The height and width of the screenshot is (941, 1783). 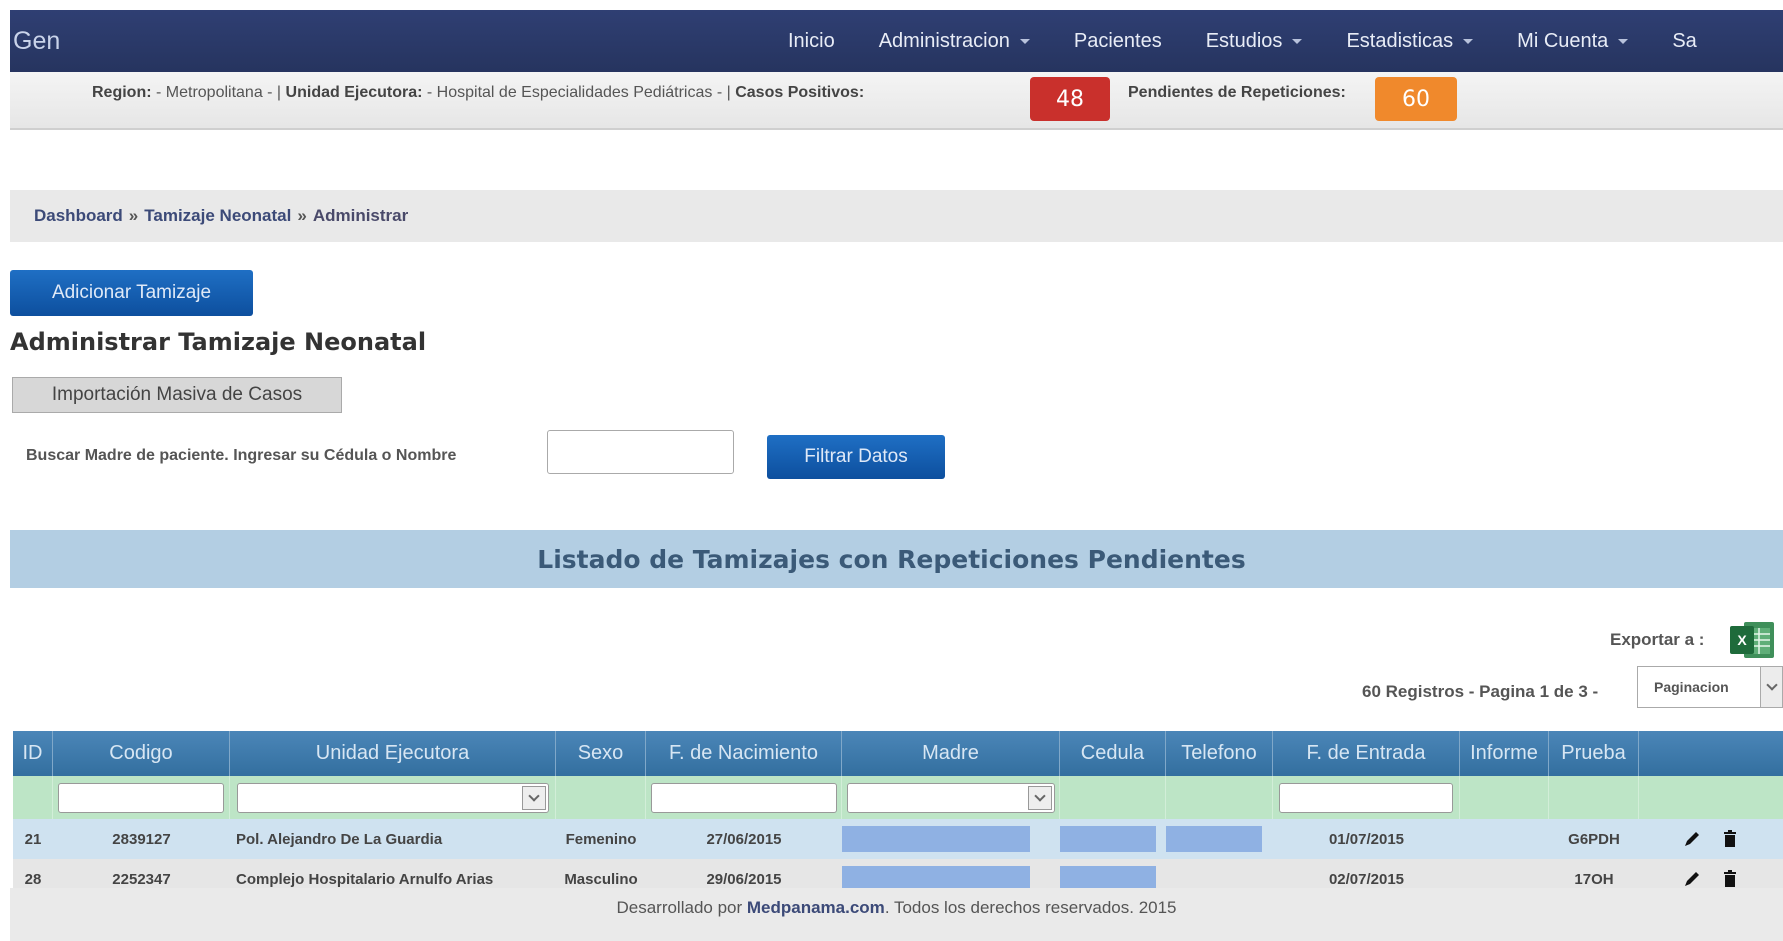 I want to click on page-title: Administrar Tamizaje Neonatal, so click(x=218, y=342).